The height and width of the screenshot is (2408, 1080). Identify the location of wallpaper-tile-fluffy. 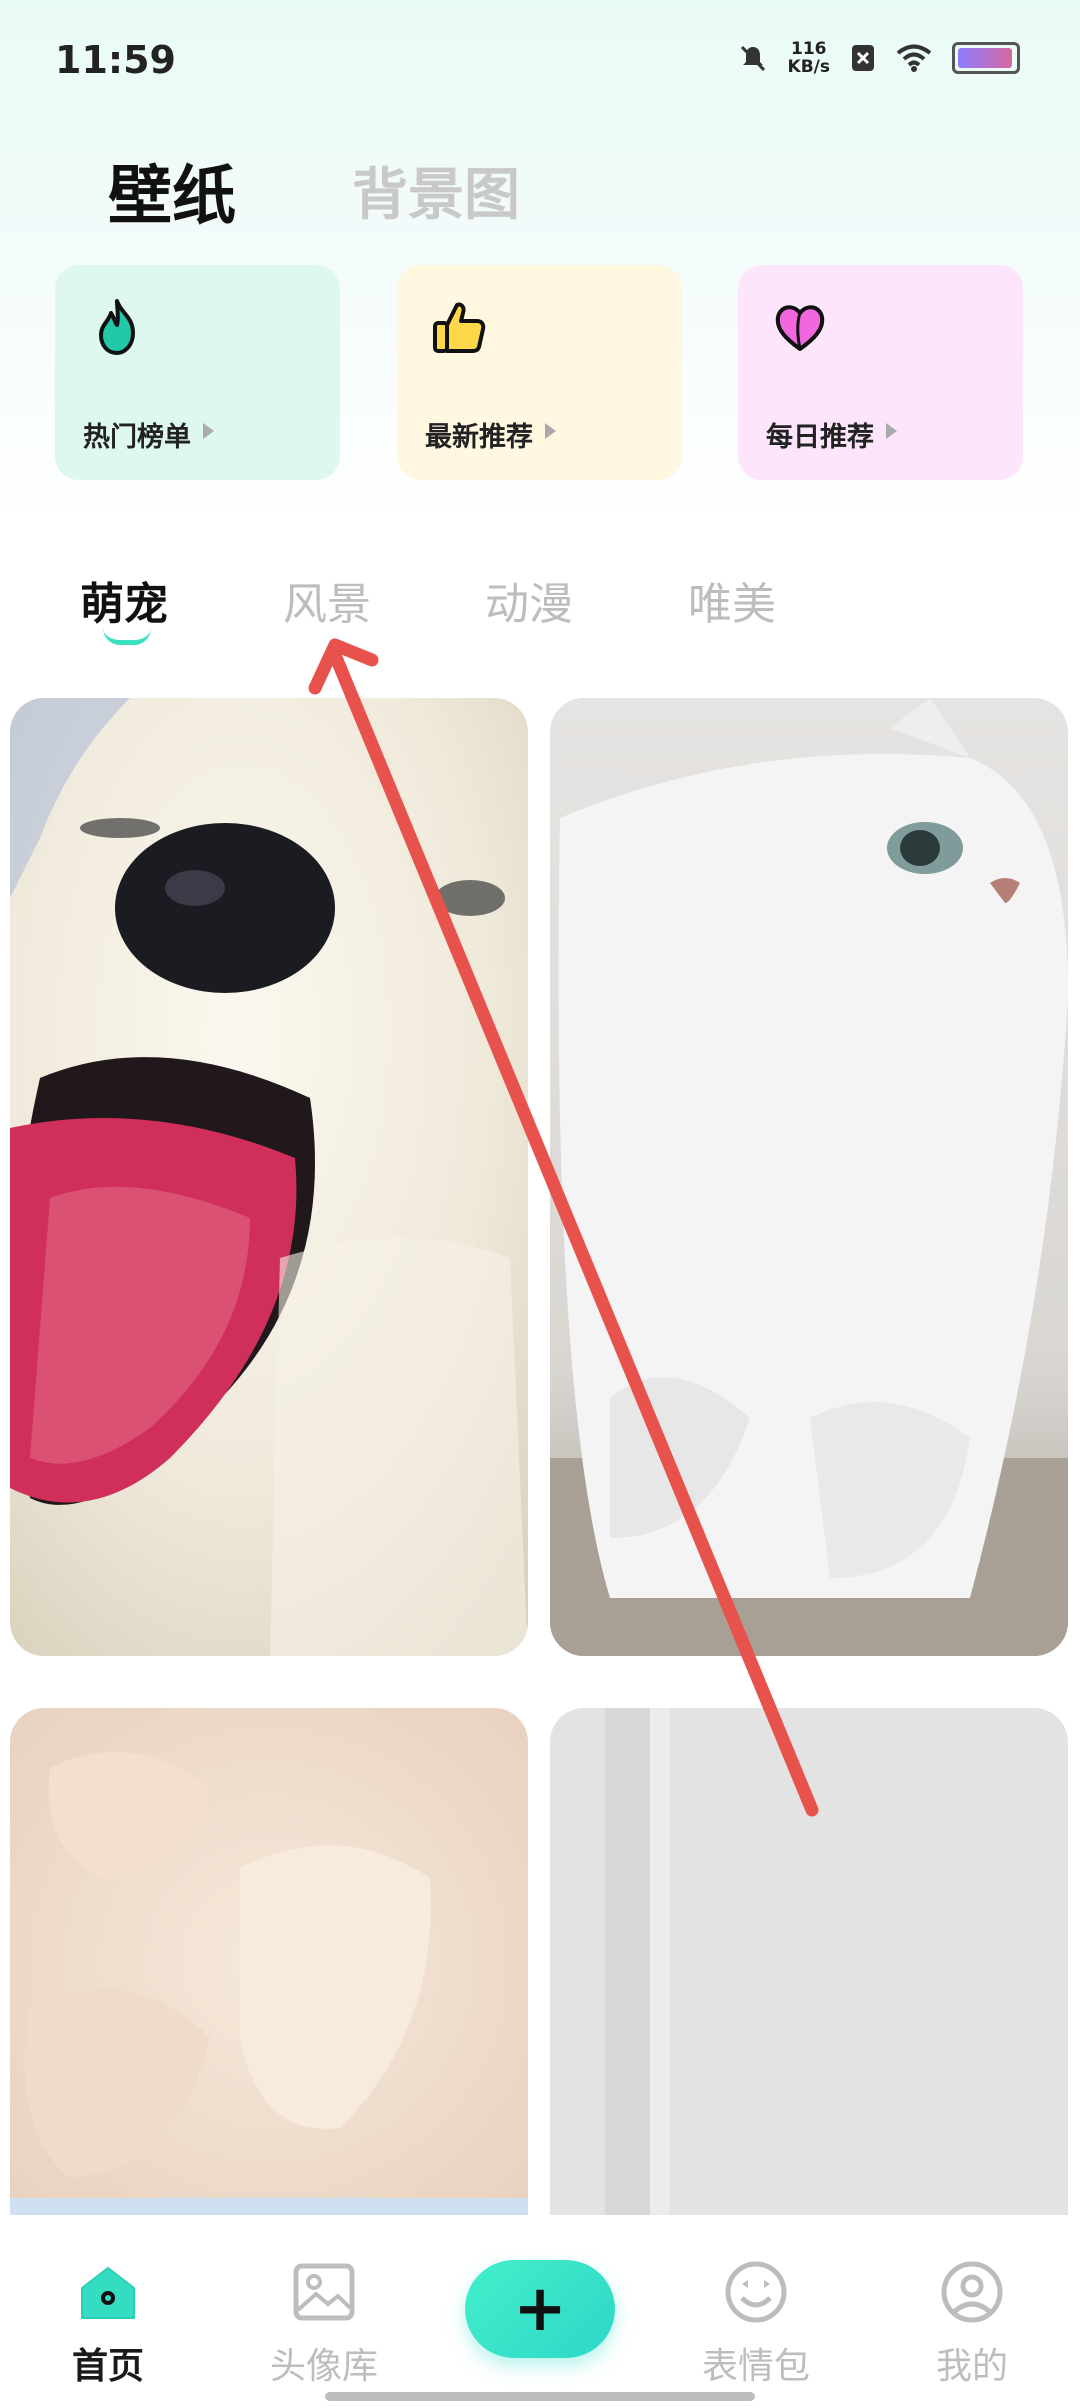
(269, 1961).